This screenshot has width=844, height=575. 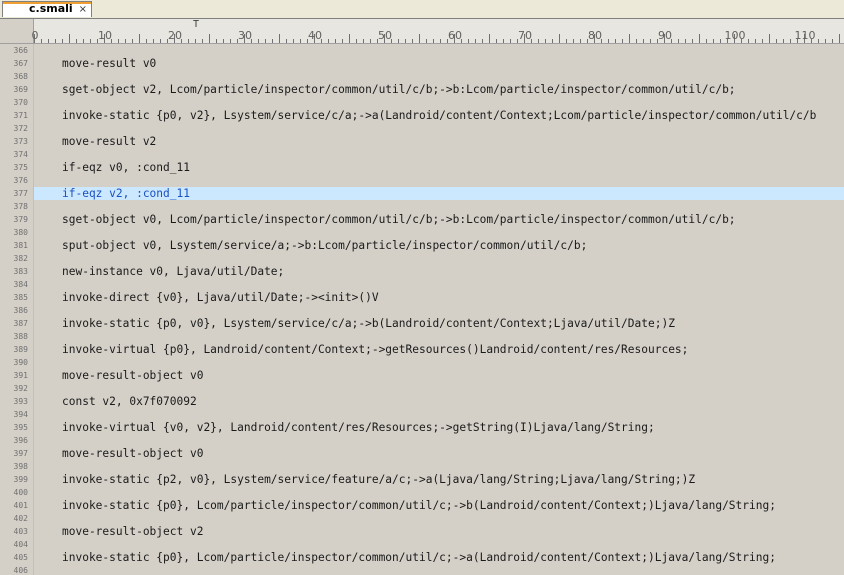 I want to click on line-number: 394, so click(x=20, y=414).